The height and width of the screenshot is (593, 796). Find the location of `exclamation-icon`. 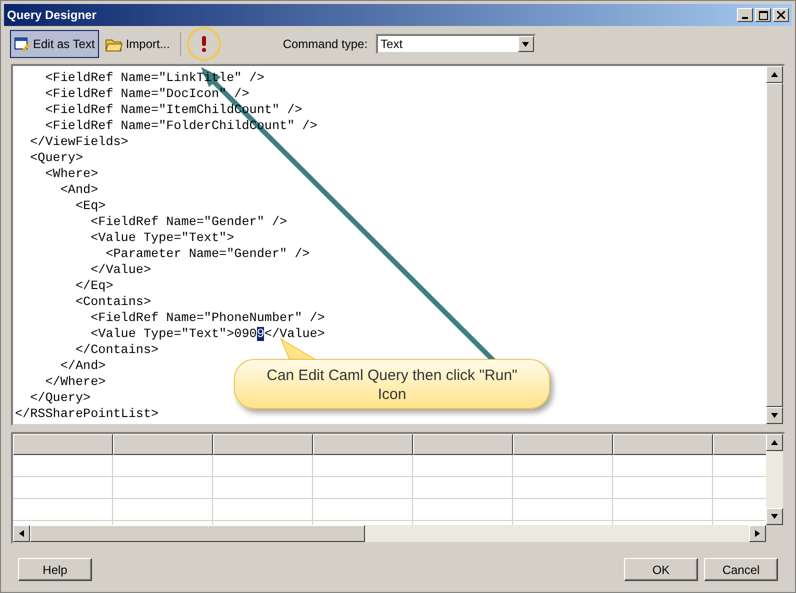

exclamation-icon is located at coordinates (203, 44).